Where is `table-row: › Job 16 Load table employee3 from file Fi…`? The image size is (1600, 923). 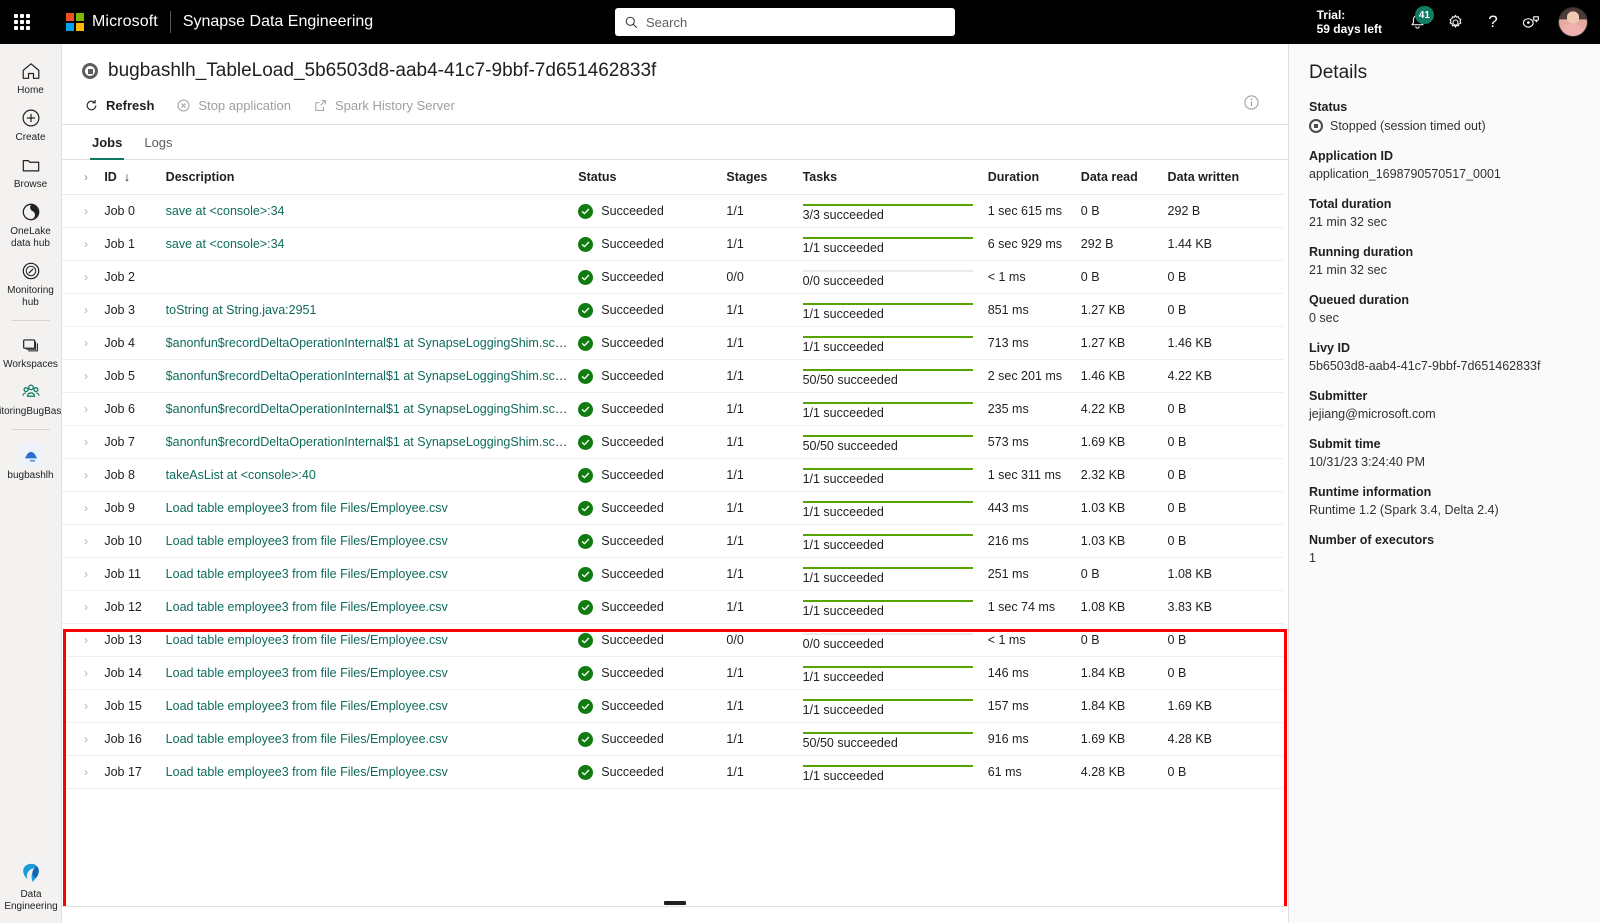 table-row: › Job 16 Load table employee3 from file Fi… is located at coordinates (673, 739).